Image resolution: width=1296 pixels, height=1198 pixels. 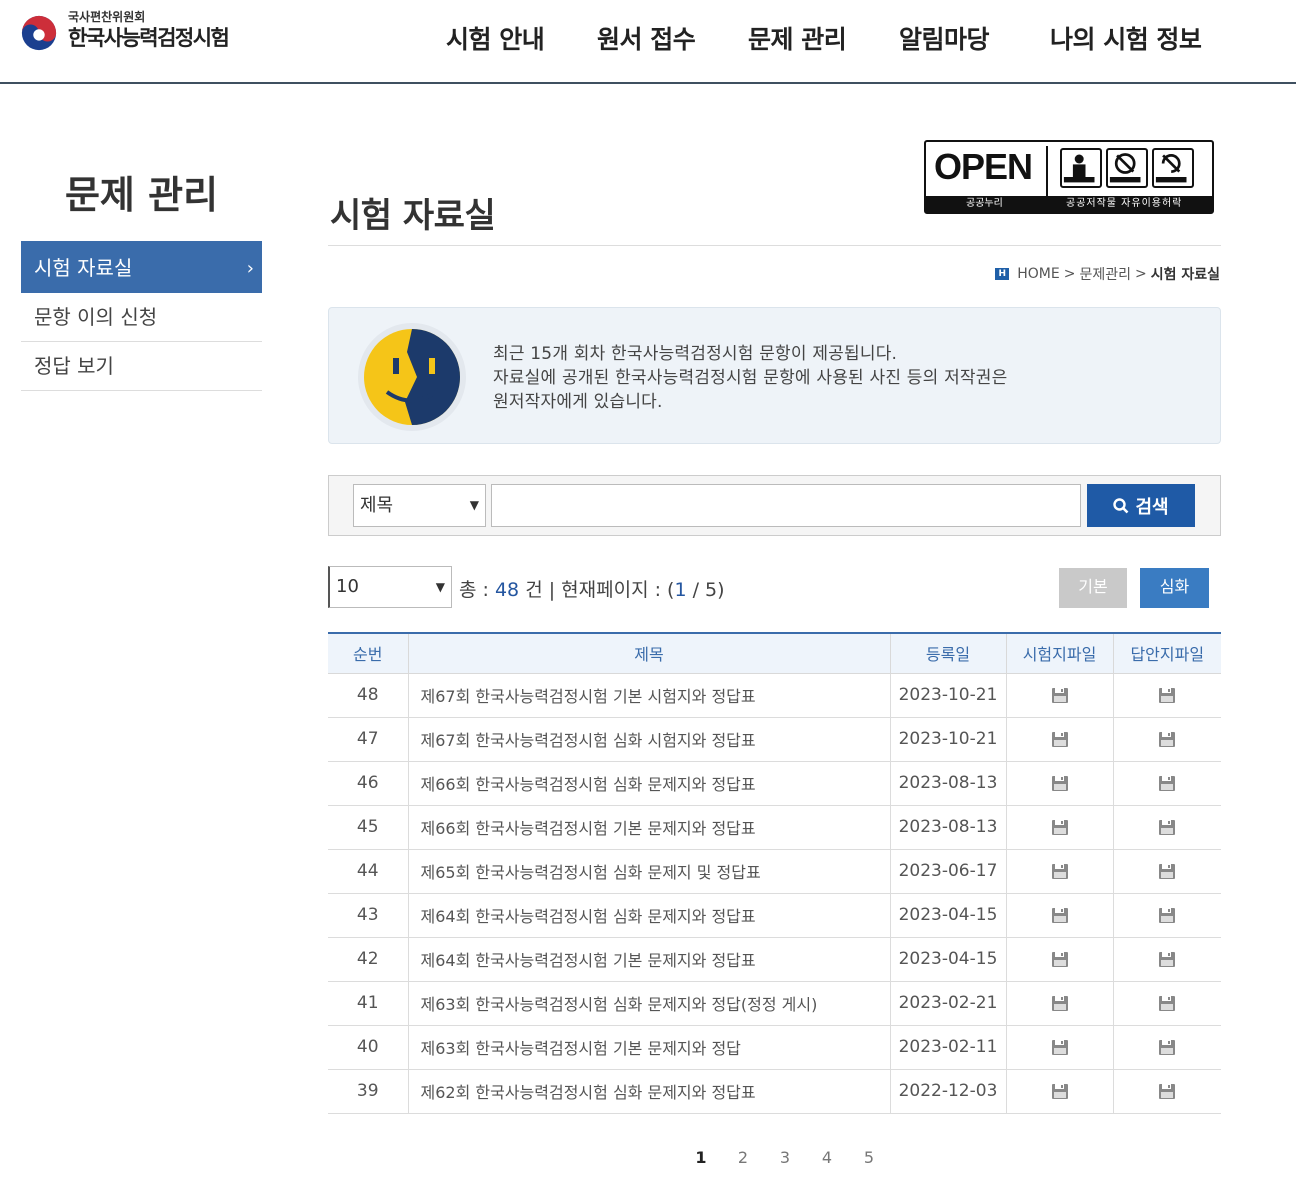 What do you see at coordinates (649, 1047) in the screenshot?
I see `row-title-link: 제63회 한국사능력검정시험 기본 문제지와 정답` at bounding box center [649, 1047].